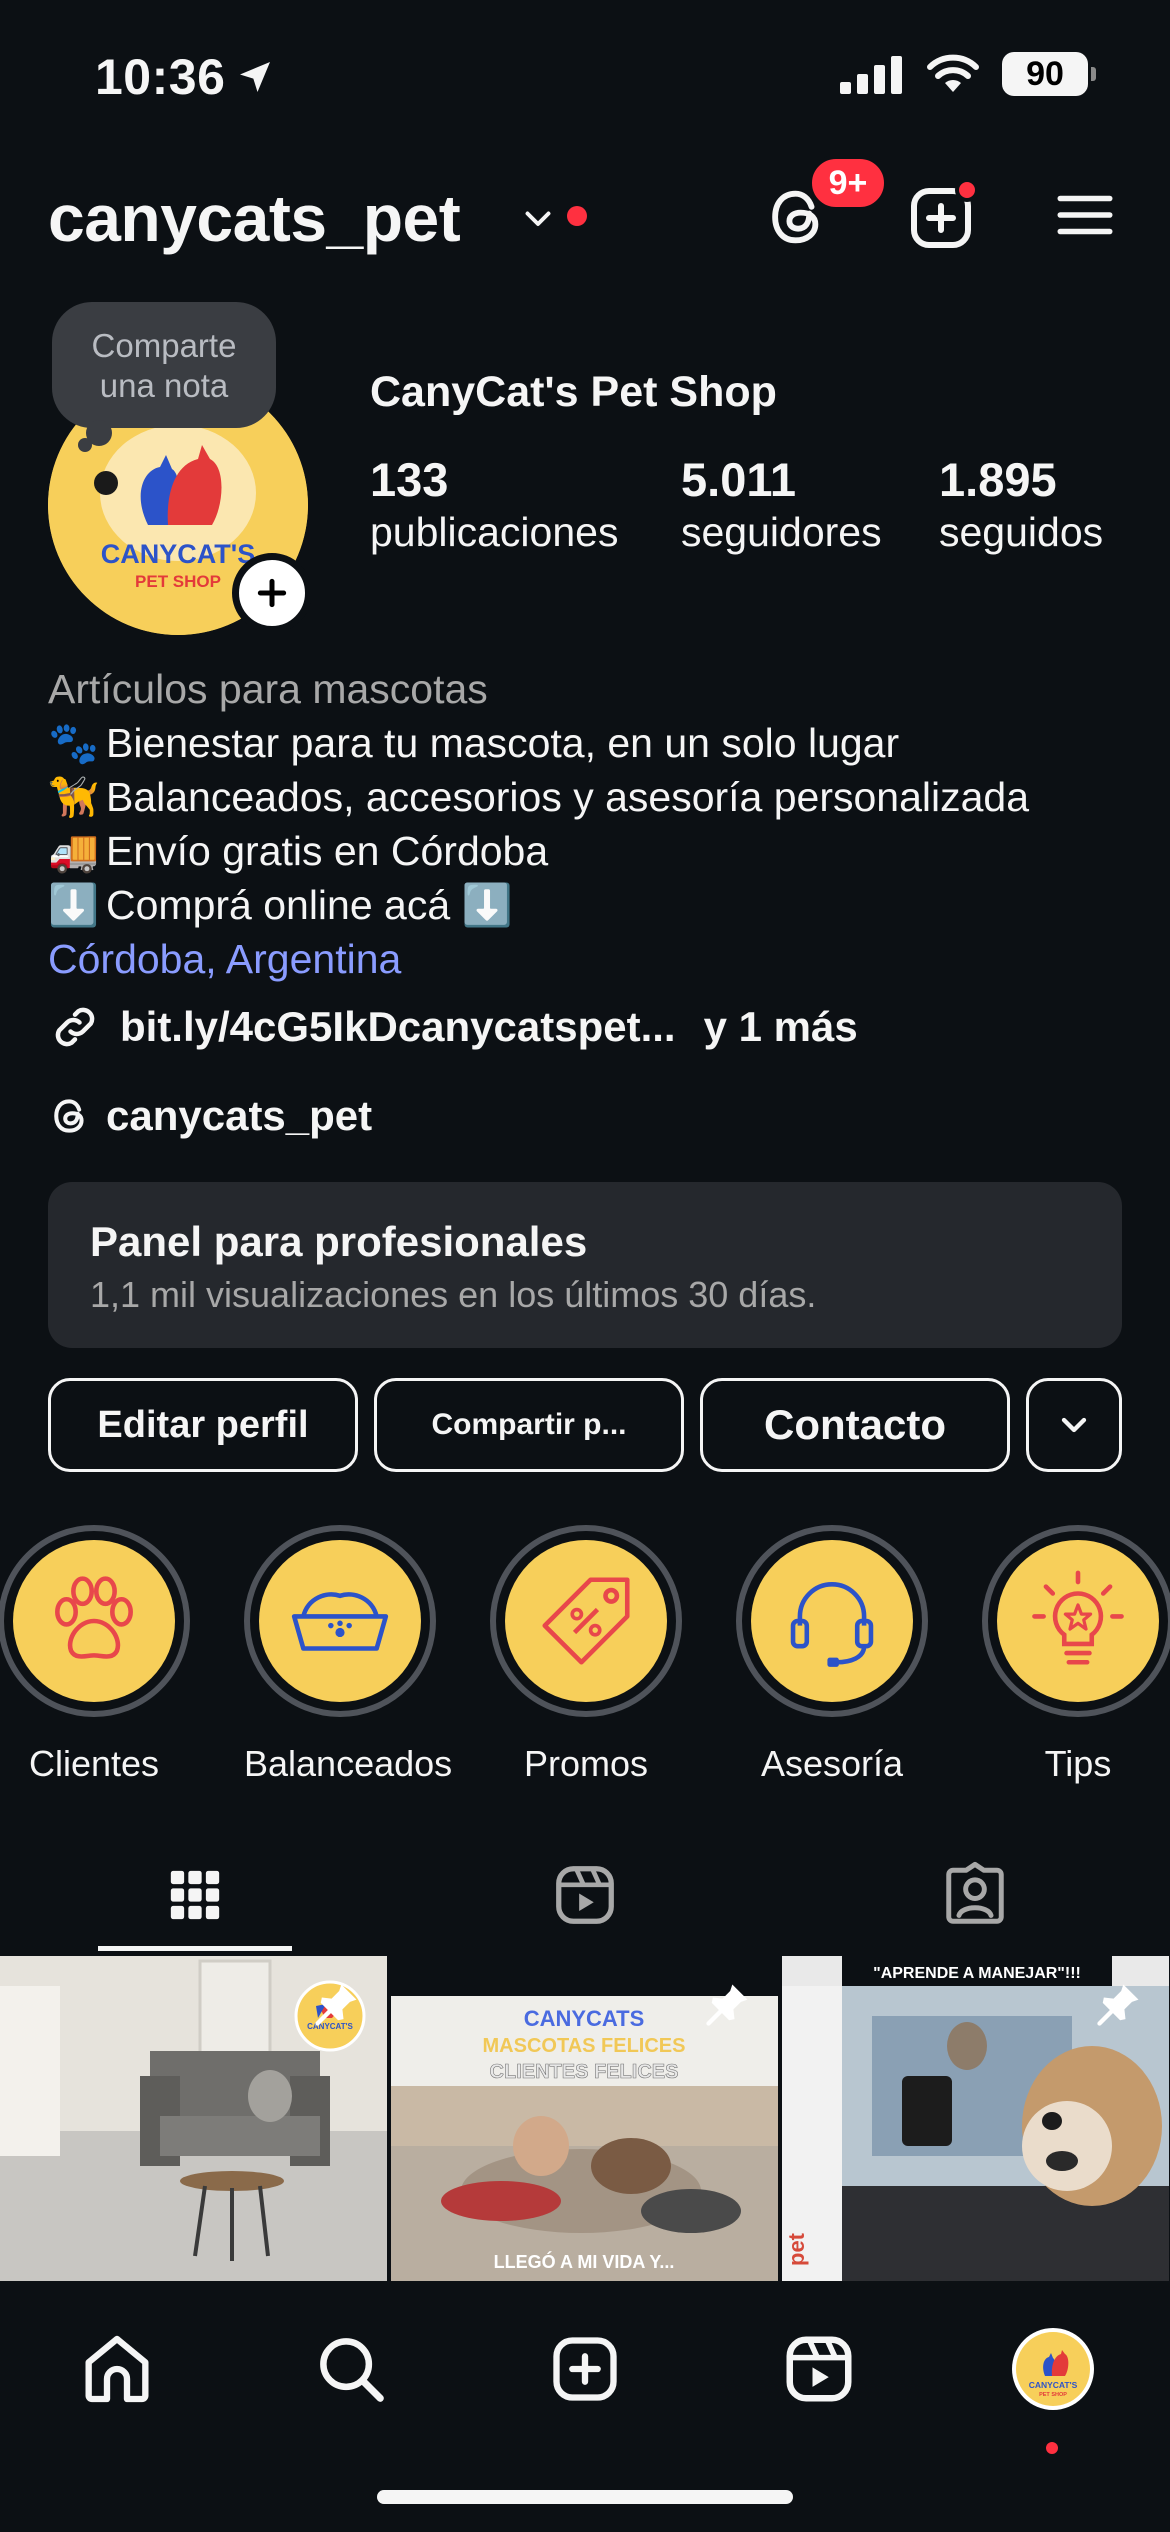 This screenshot has width=1170, height=2532. What do you see at coordinates (254, 218) in the screenshot?
I see `account-switcher: canycats_pet` at bounding box center [254, 218].